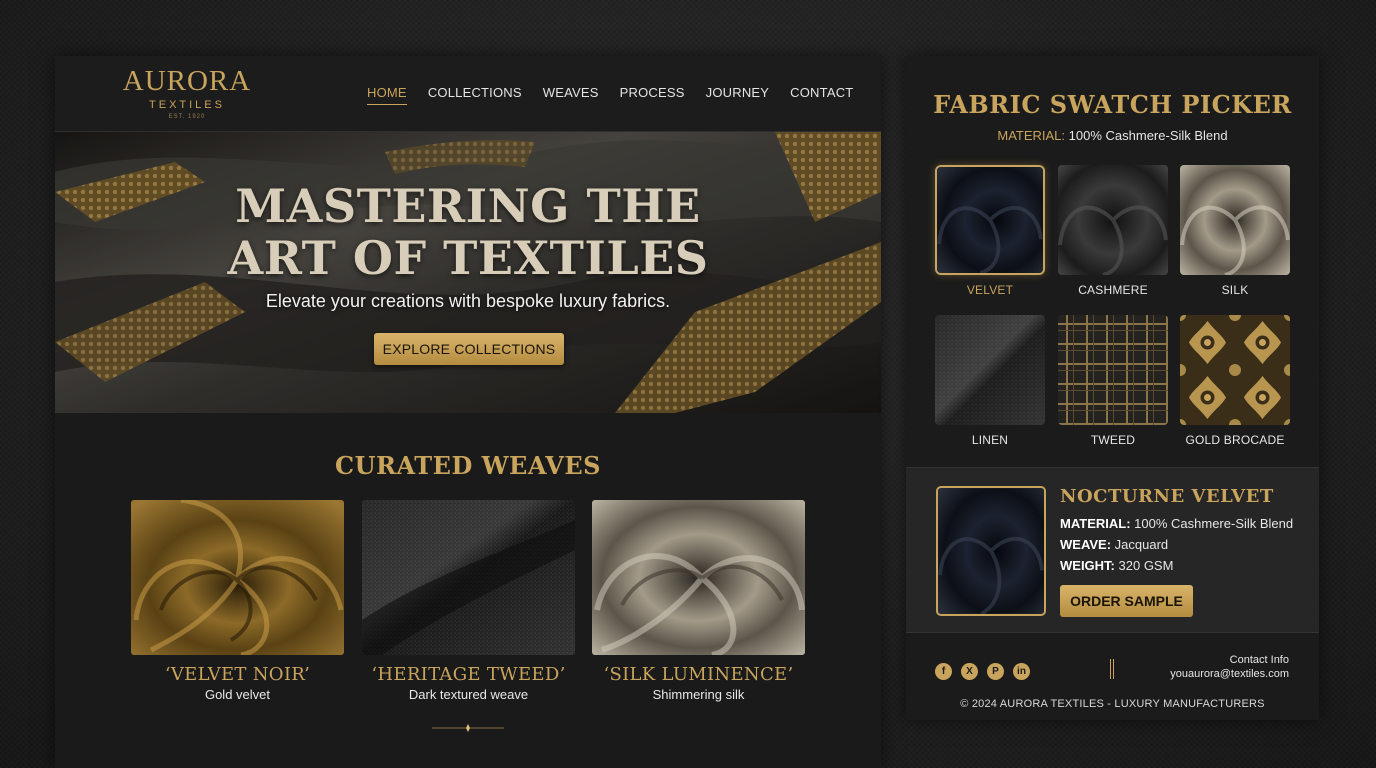 This screenshot has width=1376, height=768. What do you see at coordinates (187, 117) in the screenshot?
I see `brand-established: EST. 1920` at bounding box center [187, 117].